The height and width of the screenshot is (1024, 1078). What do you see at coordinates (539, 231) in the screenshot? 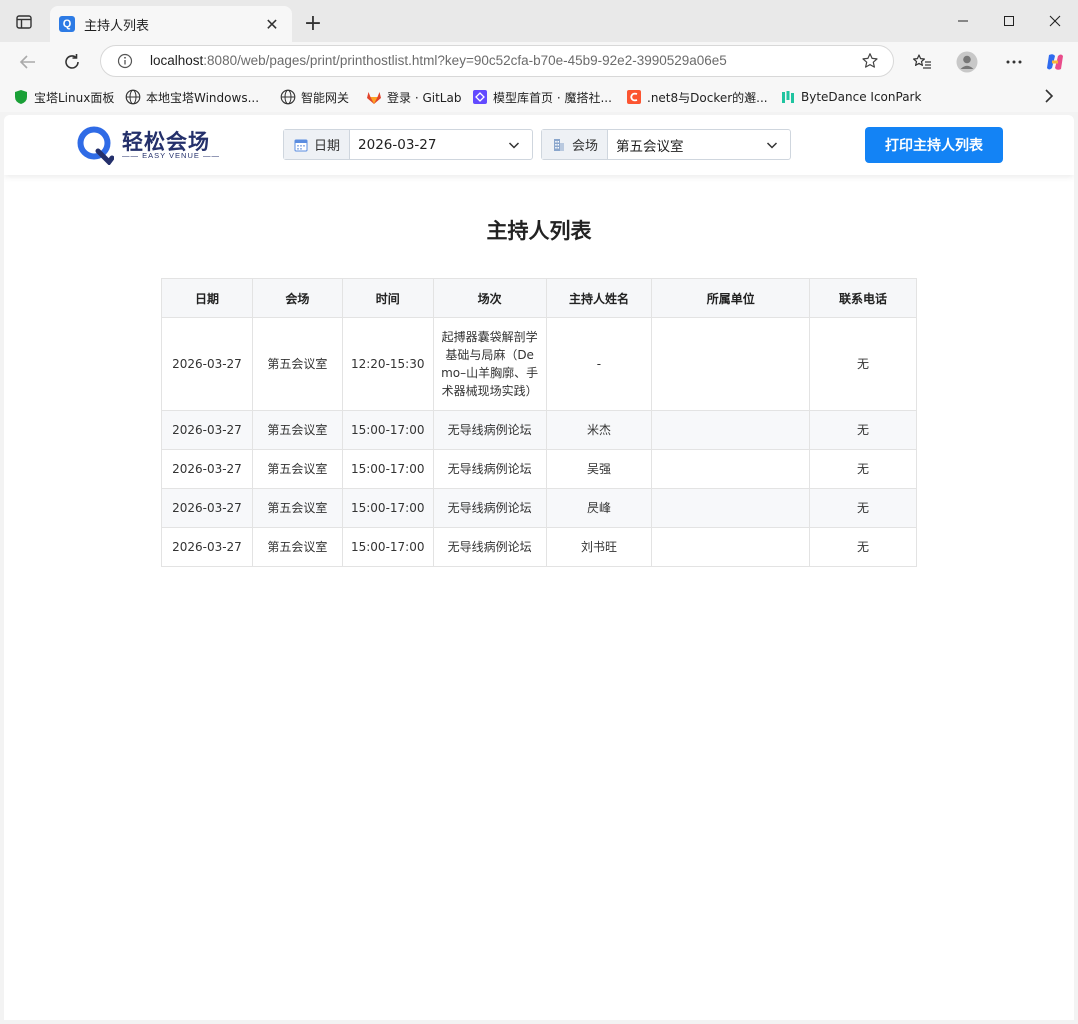
I see `page-title: 主持人列表` at bounding box center [539, 231].